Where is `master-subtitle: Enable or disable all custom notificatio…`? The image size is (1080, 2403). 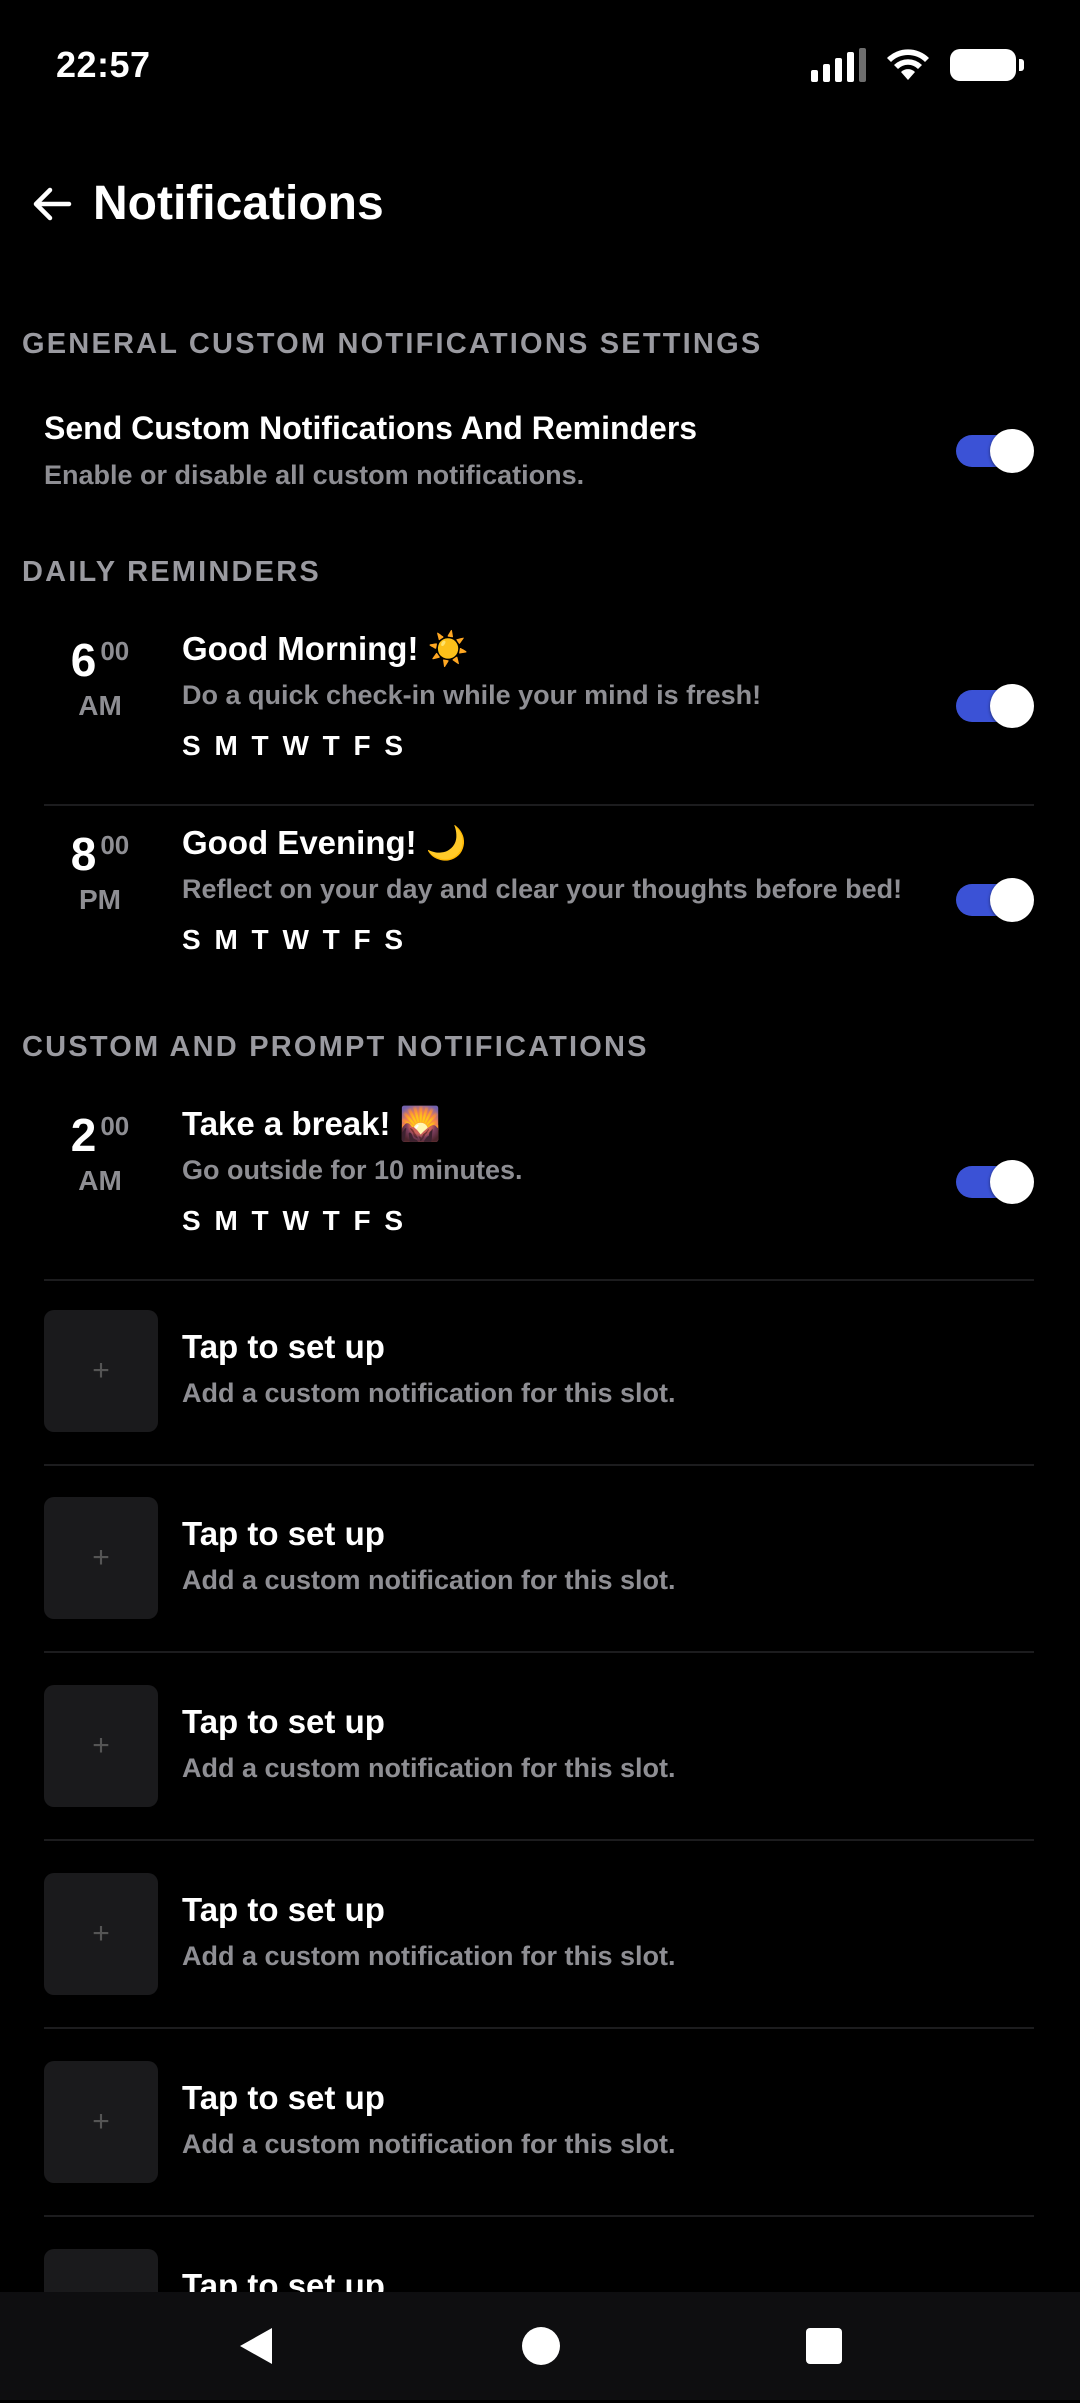 master-subtitle: Enable or disable all custom notificatio… is located at coordinates (314, 475).